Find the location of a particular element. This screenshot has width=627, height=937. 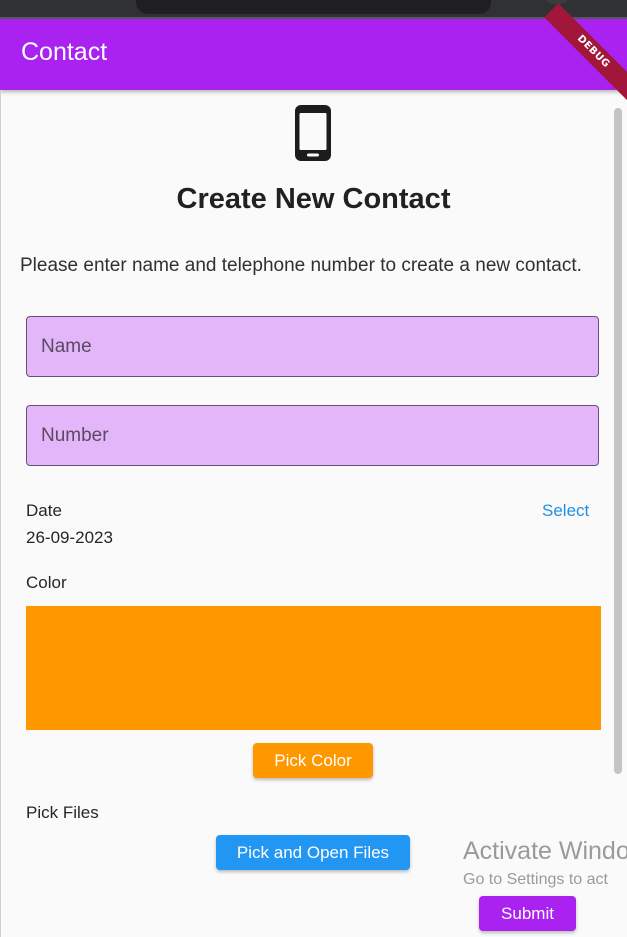

scrollbar is located at coordinates (618, 441).